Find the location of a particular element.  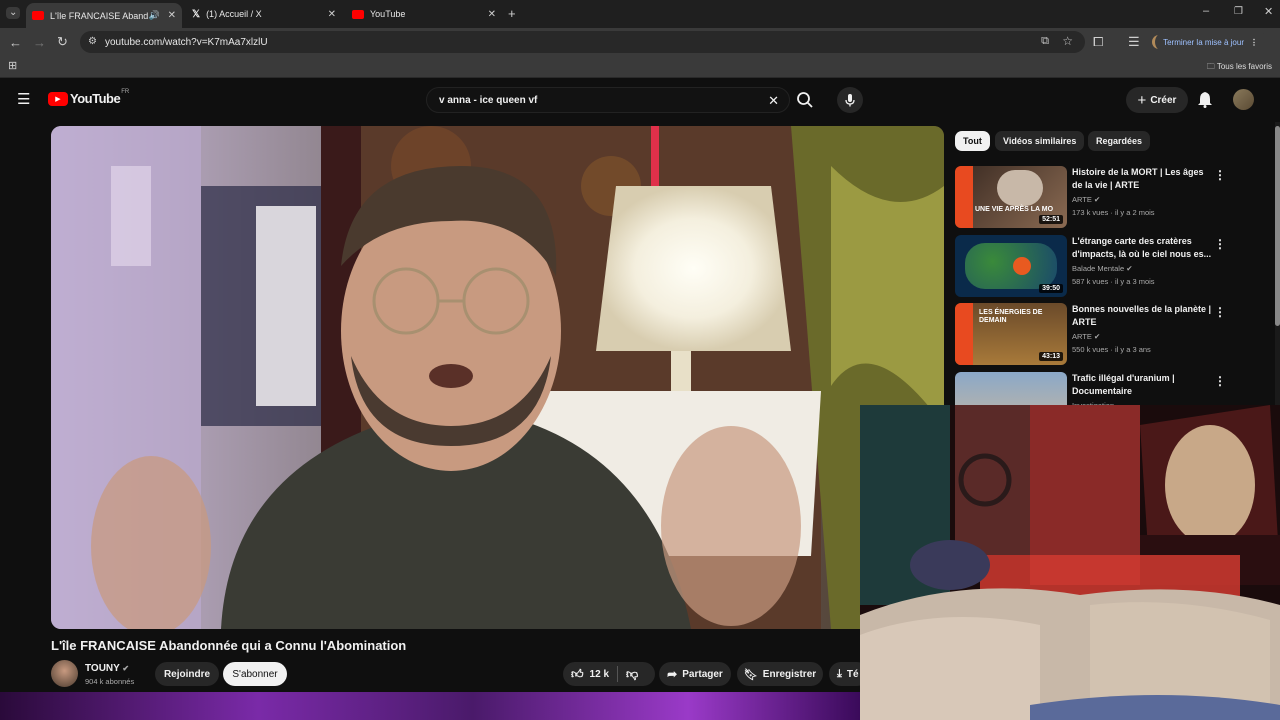

all-bookmarks: 🗀 Tous les favoris is located at coordinates (1239, 68).